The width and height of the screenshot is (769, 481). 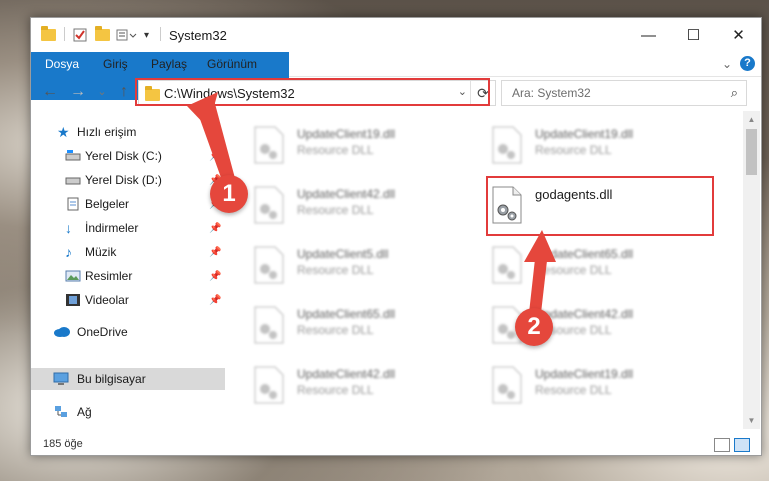 What do you see at coordinates (534, 327) in the screenshot?
I see `step-2-badge: 2` at bounding box center [534, 327].